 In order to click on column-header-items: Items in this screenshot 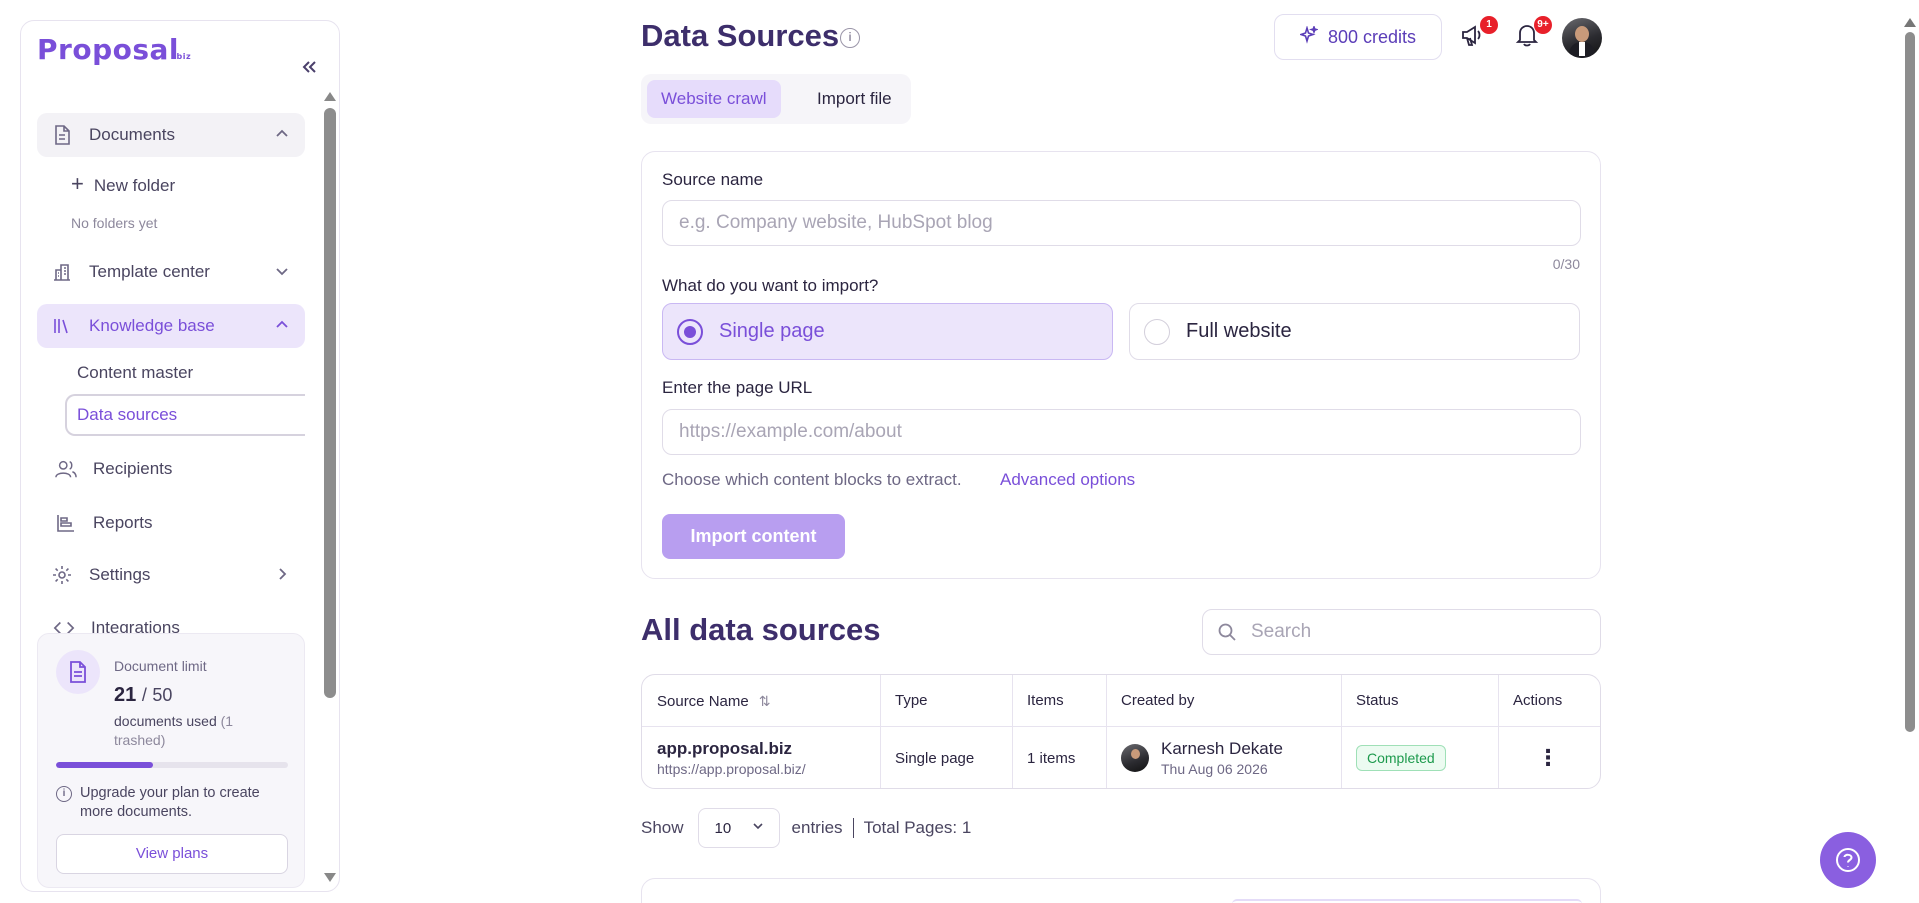, I will do `click(1045, 700)`.